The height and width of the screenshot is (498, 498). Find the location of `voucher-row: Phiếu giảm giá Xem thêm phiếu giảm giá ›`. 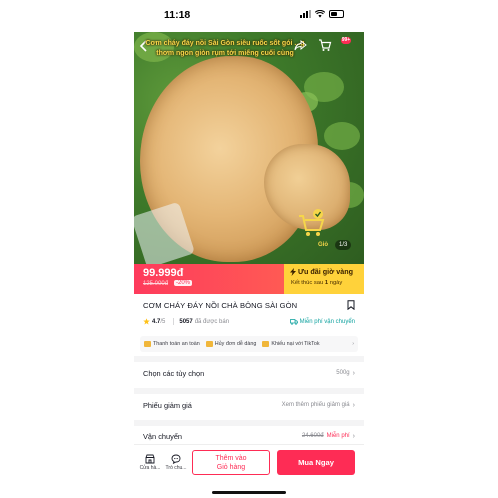

voucher-row: Phiếu giảm giá Xem thêm phiếu giảm giá › is located at coordinates (249, 405).